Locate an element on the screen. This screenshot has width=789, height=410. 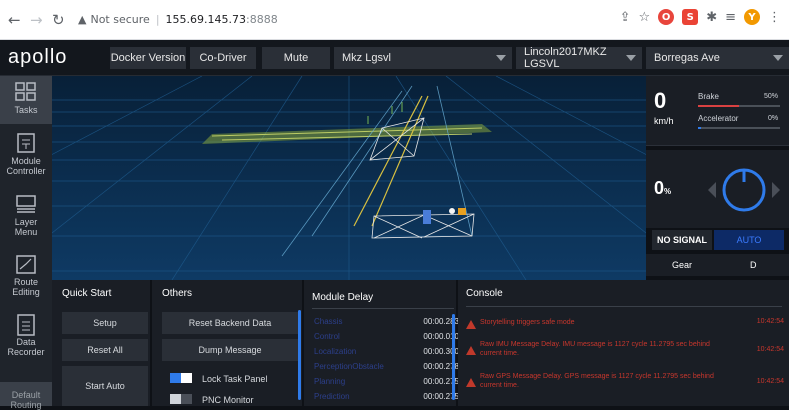
sidebar-item-data-recorder: Data Recorder is located at coordinates (26, 337).